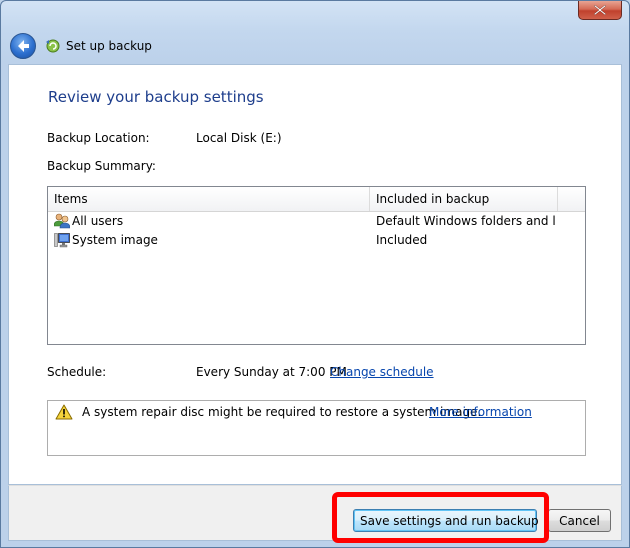 Image resolution: width=630 pixels, height=548 pixels. I want to click on backup-summary-label: Backup Summary:, so click(101, 166).